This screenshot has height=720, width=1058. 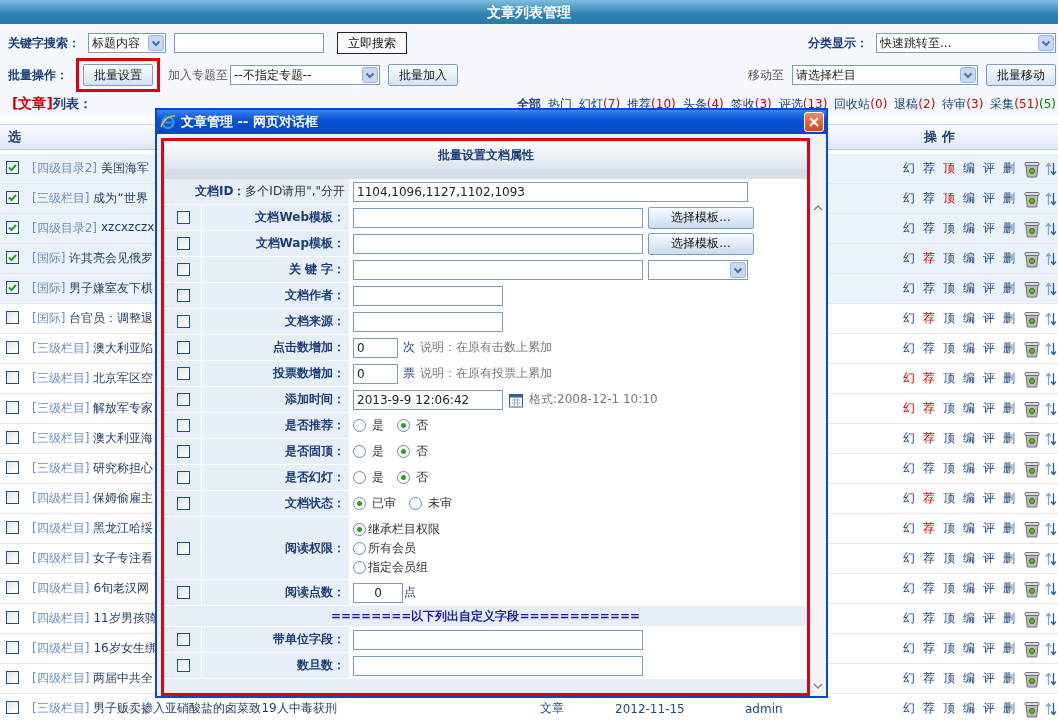 What do you see at coordinates (120, 198) in the screenshot?
I see `article-title: 成为“世界` at bounding box center [120, 198].